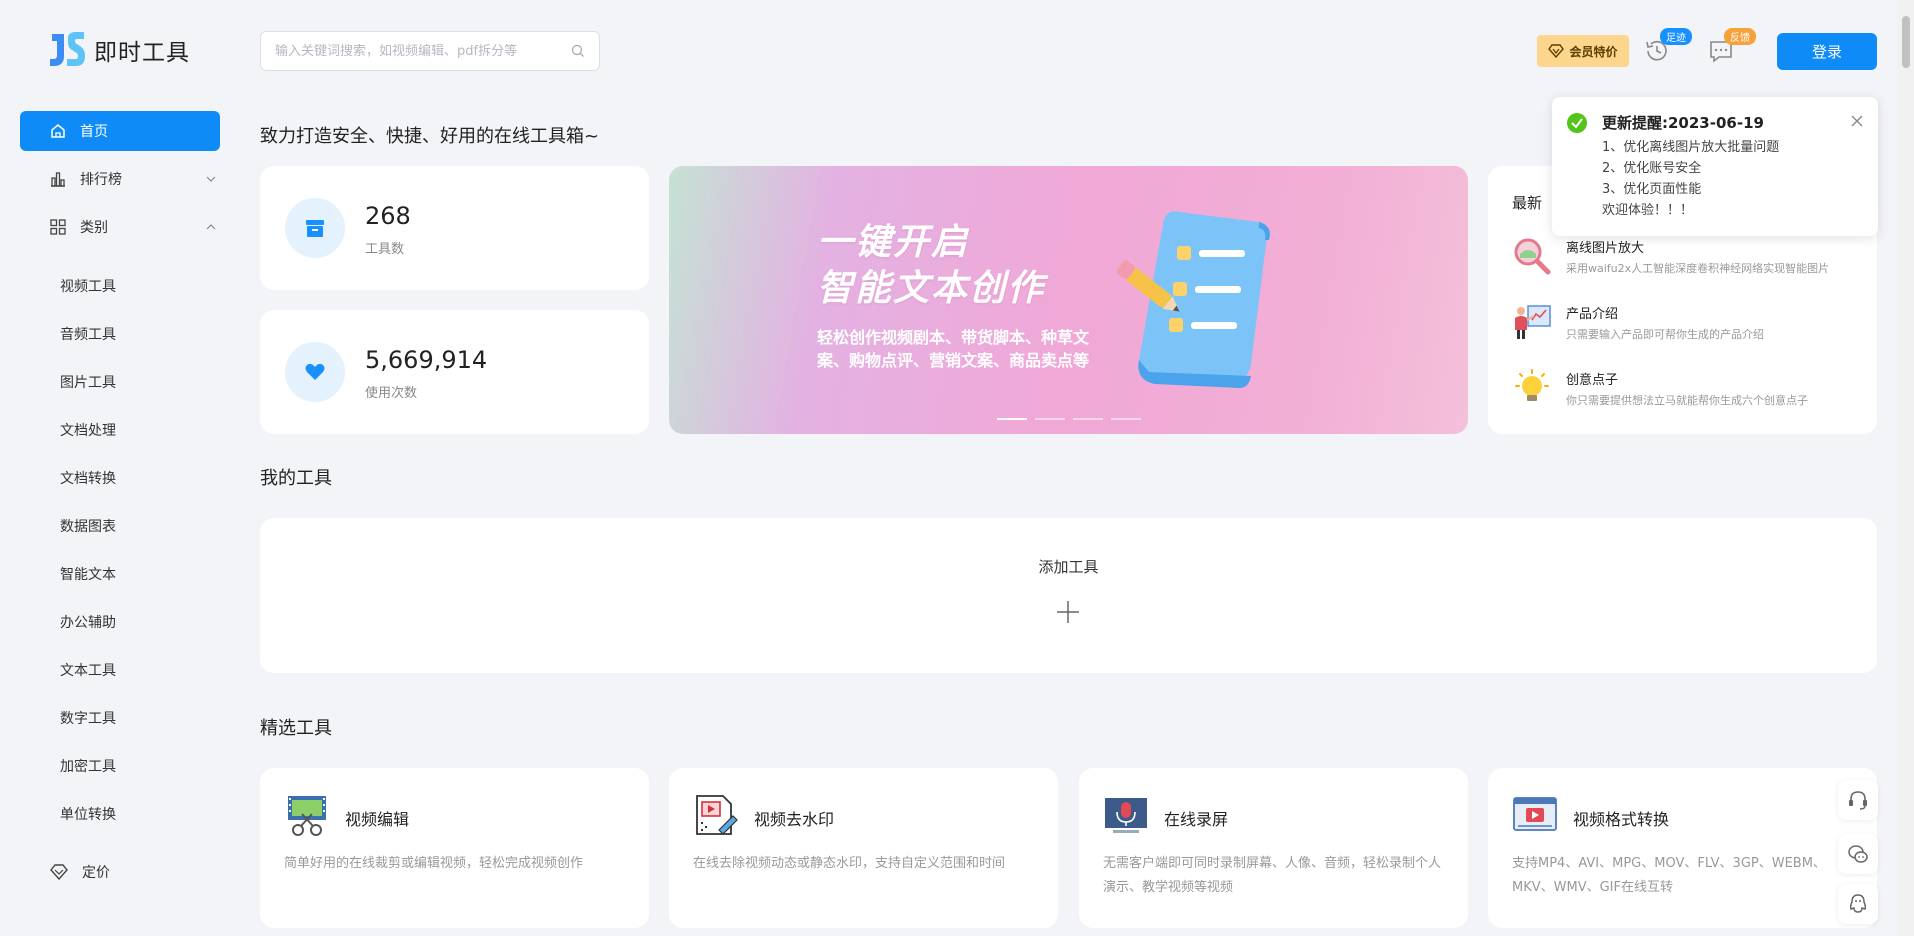  Describe the element at coordinates (1068, 595) in the screenshot. I see `add-tool-card: 添加工具` at that location.